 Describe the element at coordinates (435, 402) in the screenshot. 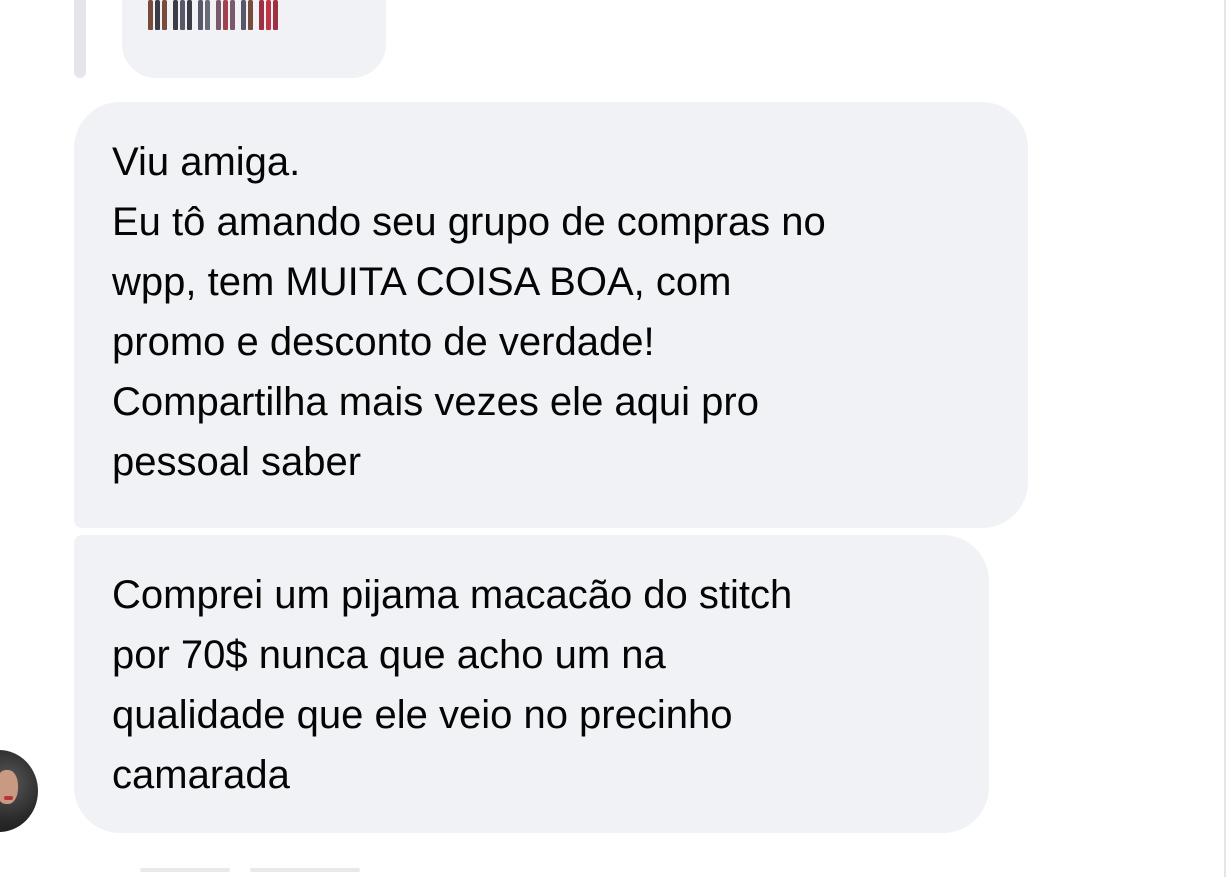

I see `message-text-line: Compartilha mais vezes ele aqui pro` at that location.